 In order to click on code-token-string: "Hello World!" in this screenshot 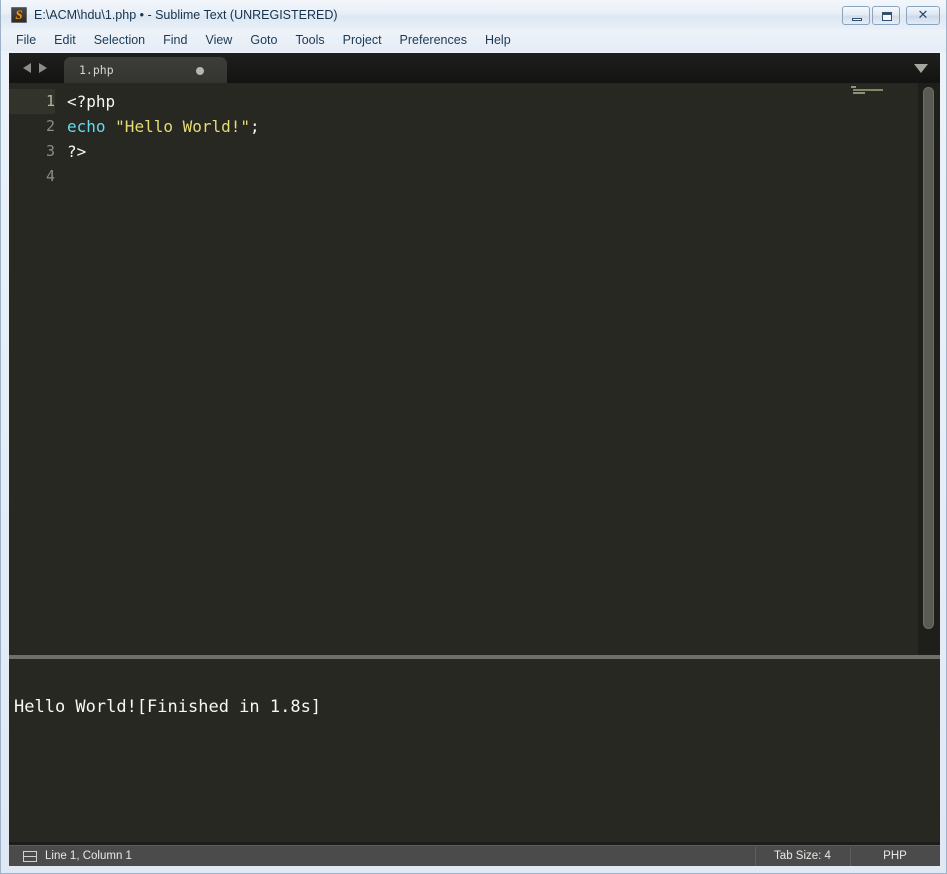, I will do `click(183, 126)`.